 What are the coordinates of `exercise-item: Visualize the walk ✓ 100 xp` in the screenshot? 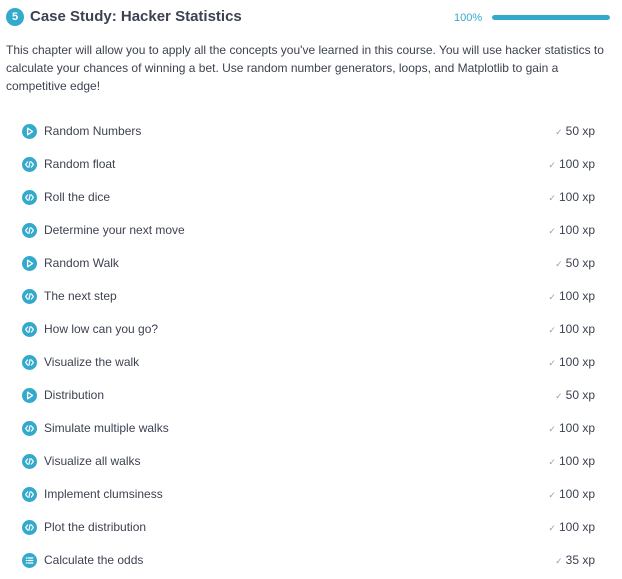 It's located at (311, 362).